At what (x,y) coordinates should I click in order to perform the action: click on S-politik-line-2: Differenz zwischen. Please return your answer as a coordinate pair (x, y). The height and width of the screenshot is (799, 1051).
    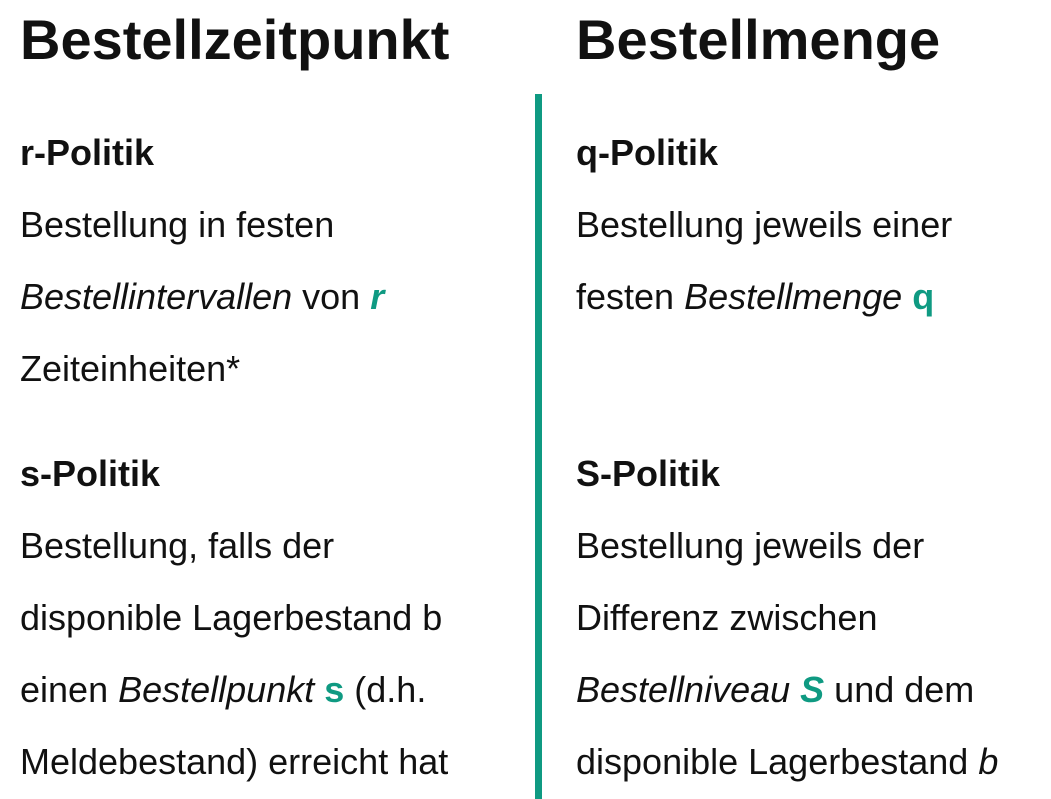
    Looking at the image, I should click on (727, 617).